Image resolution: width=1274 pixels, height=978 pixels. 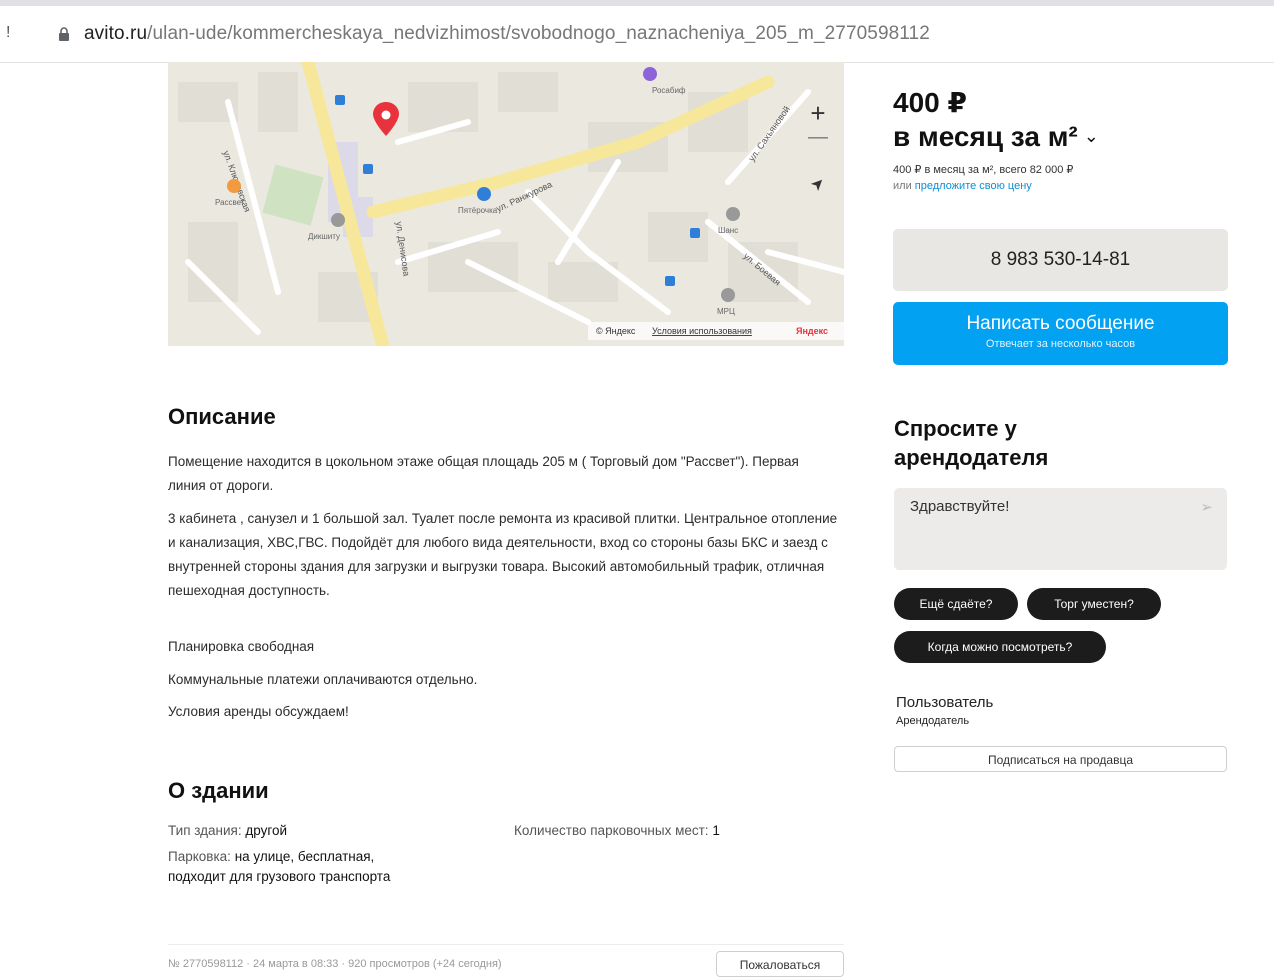 What do you see at coordinates (956, 604) in the screenshot?
I see `quick-question-chip: Ещё сдаёте?` at bounding box center [956, 604].